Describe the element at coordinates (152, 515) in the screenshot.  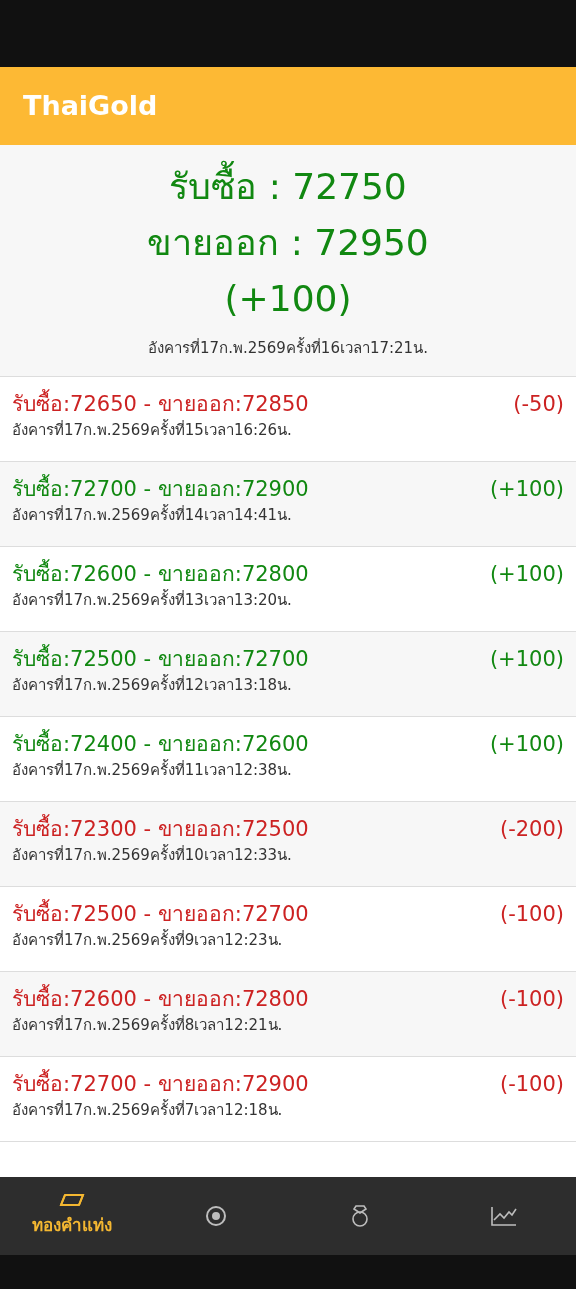
I see `update-time: อังคารที่17ก.พ.2569ครั้งที่14เวลา14:41น.` at that location.